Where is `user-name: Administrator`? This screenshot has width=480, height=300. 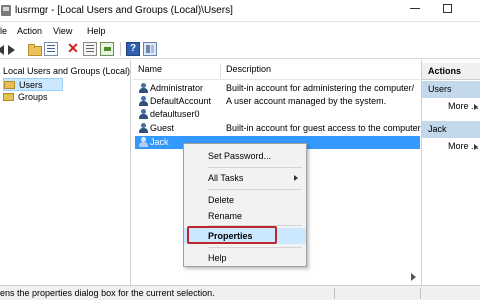
user-name: Administrator is located at coordinates (177, 88).